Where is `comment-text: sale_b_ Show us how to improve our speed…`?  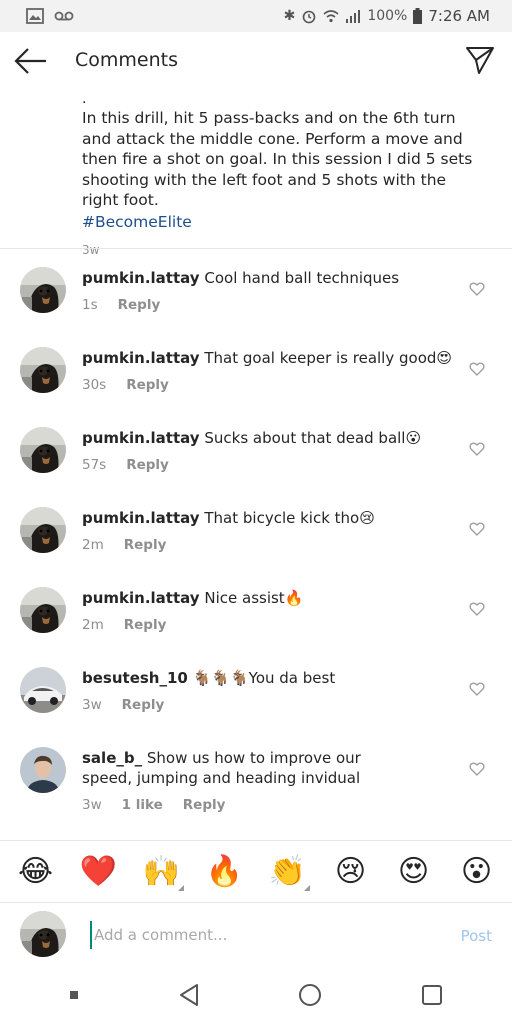
comment-text: sale_b_ Show us how to improve our speed… is located at coordinates (247, 768).